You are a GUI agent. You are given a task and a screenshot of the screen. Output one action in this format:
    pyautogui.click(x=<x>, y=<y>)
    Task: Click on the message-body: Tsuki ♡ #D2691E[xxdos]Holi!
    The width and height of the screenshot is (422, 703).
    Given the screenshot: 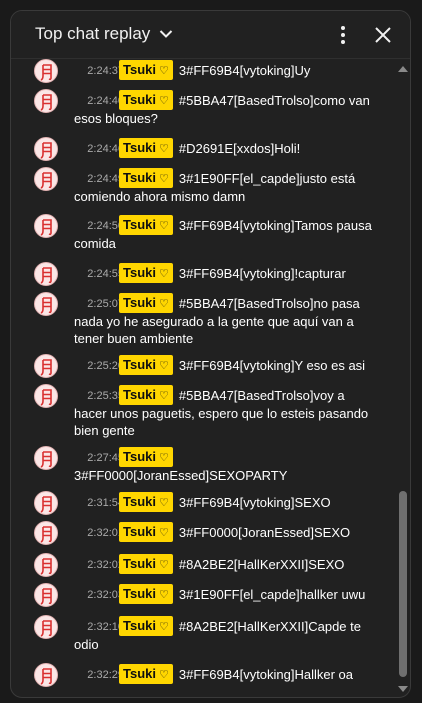 What is the action you would take?
    pyautogui.click(x=226, y=147)
    